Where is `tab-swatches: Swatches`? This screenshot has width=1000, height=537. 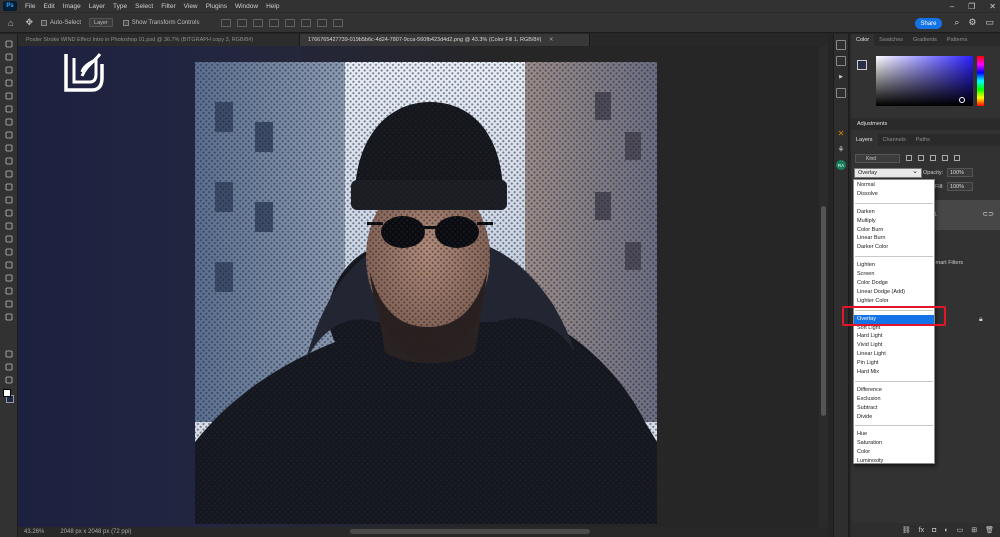 tab-swatches: Swatches is located at coordinates (891, 40).